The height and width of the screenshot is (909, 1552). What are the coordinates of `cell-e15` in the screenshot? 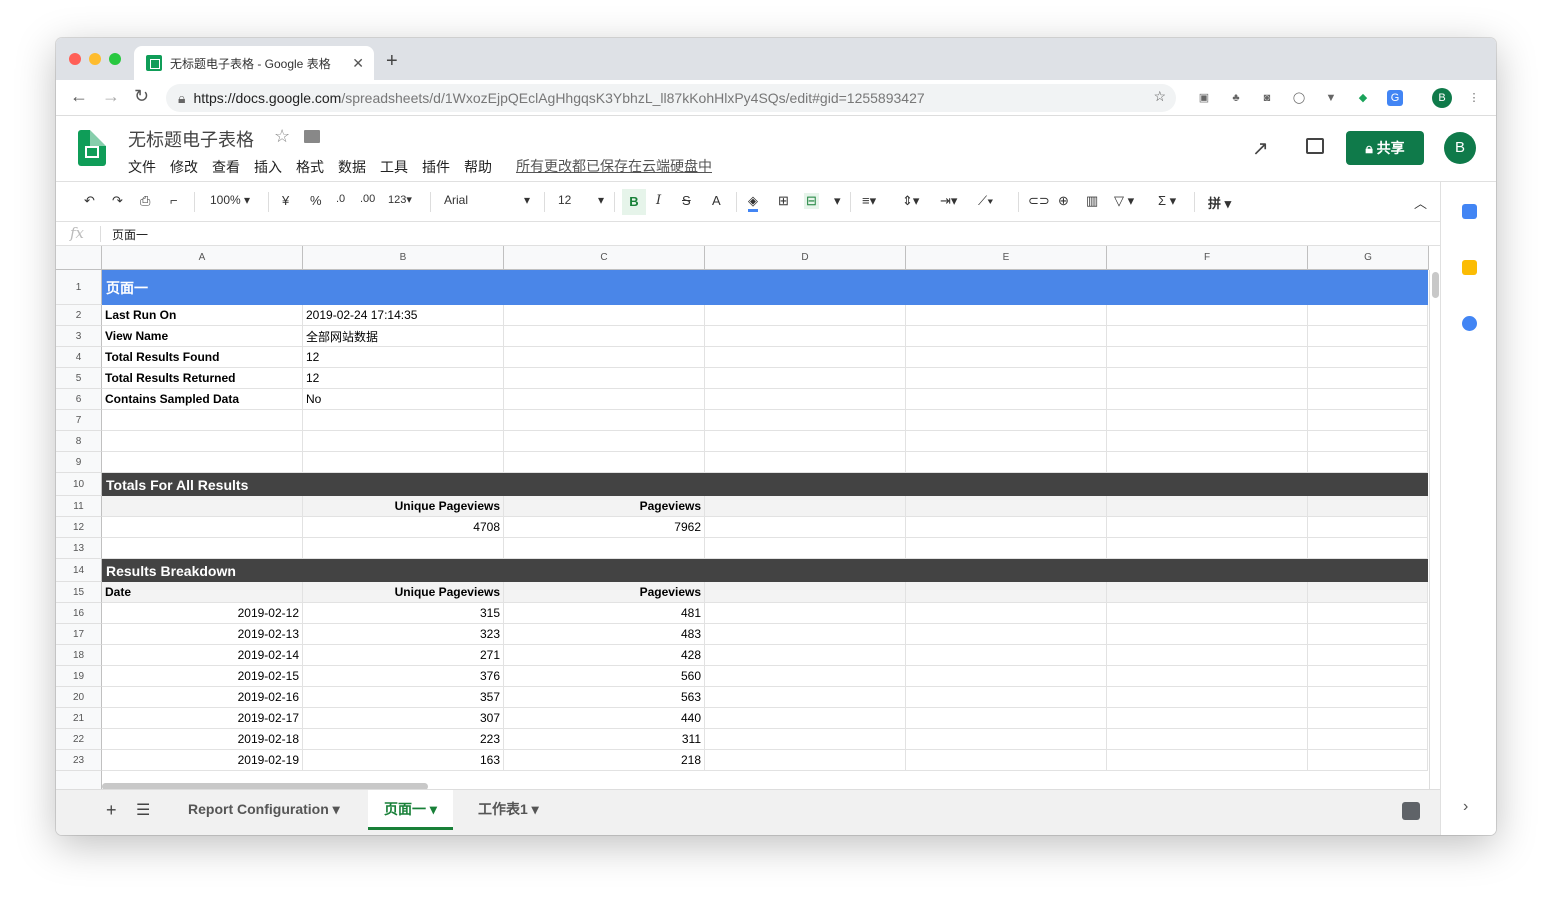 It's located at (1006, 592).